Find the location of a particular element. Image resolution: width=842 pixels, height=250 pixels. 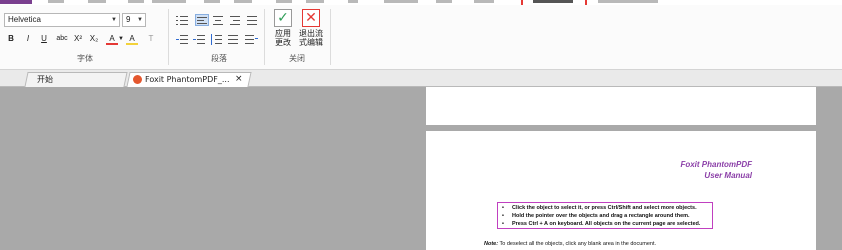

underline-button: U is located at coordinates (44, 39).